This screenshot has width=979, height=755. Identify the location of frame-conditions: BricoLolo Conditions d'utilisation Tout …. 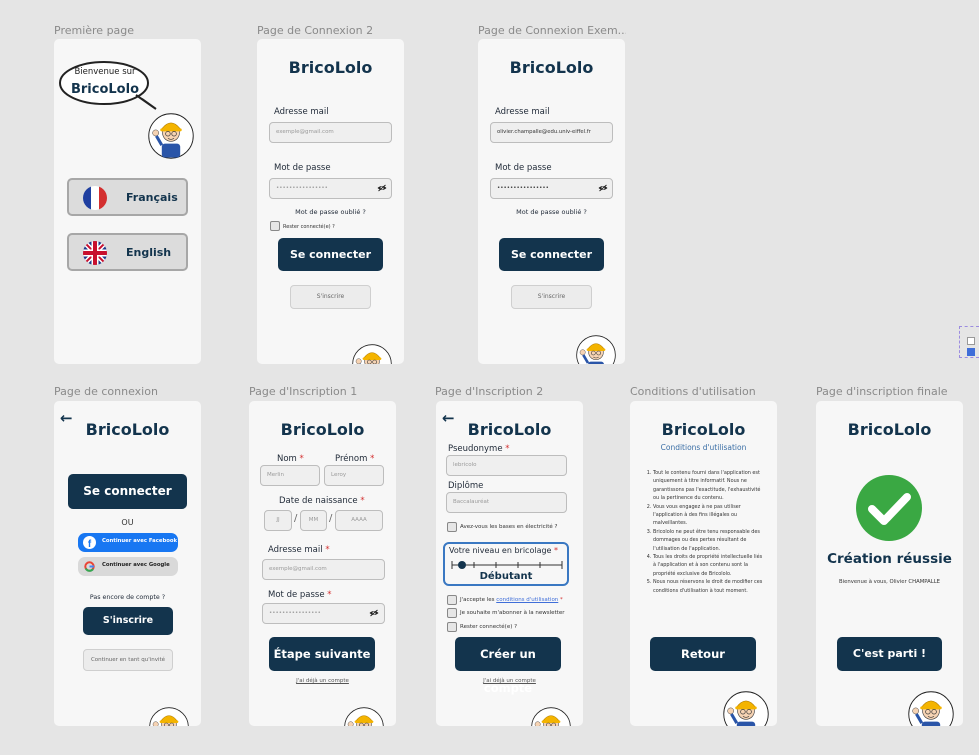
(703, 563).